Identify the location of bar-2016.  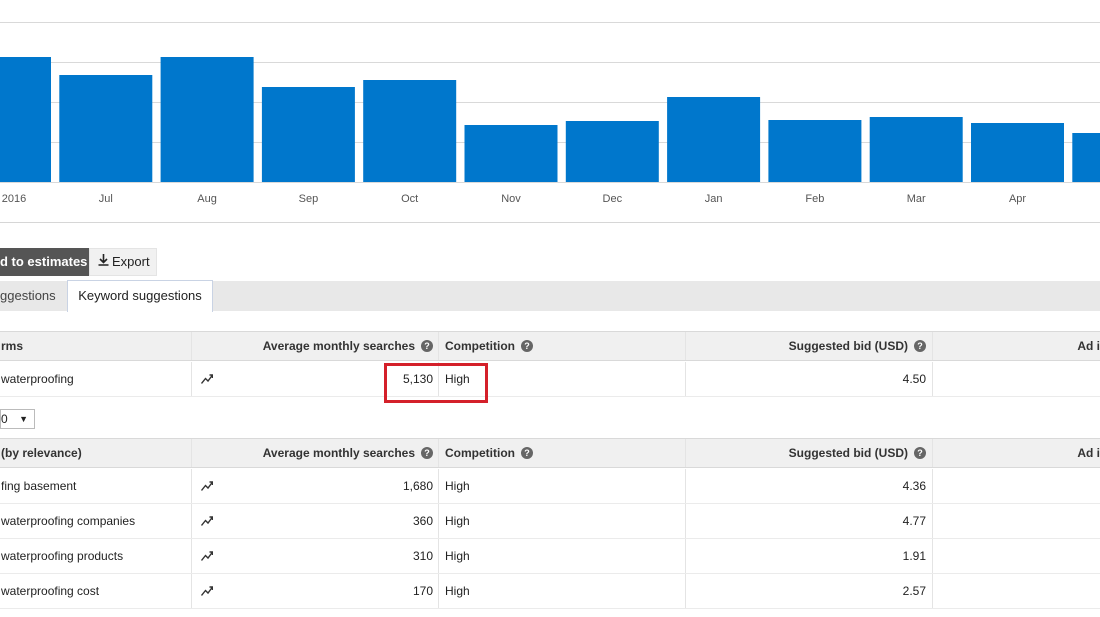
(25, 119).